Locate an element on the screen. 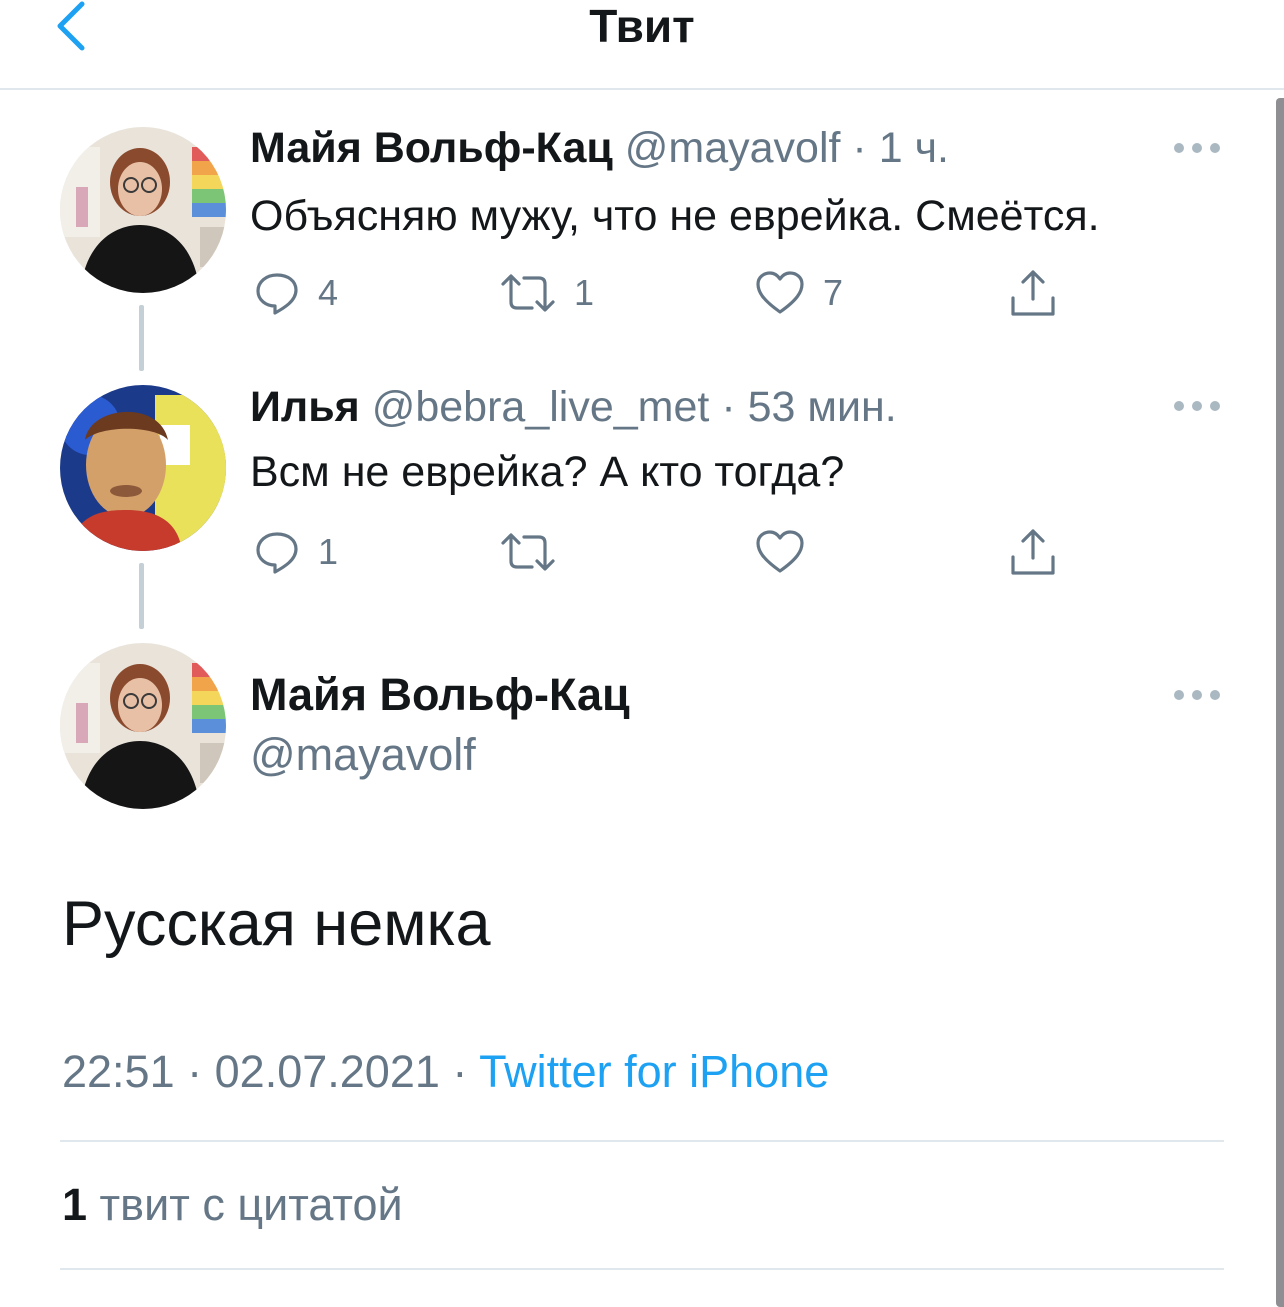 This screenshot has width=1284, height=1307. main-tweet-text: Русская немка is located at coordinates (276, 924).